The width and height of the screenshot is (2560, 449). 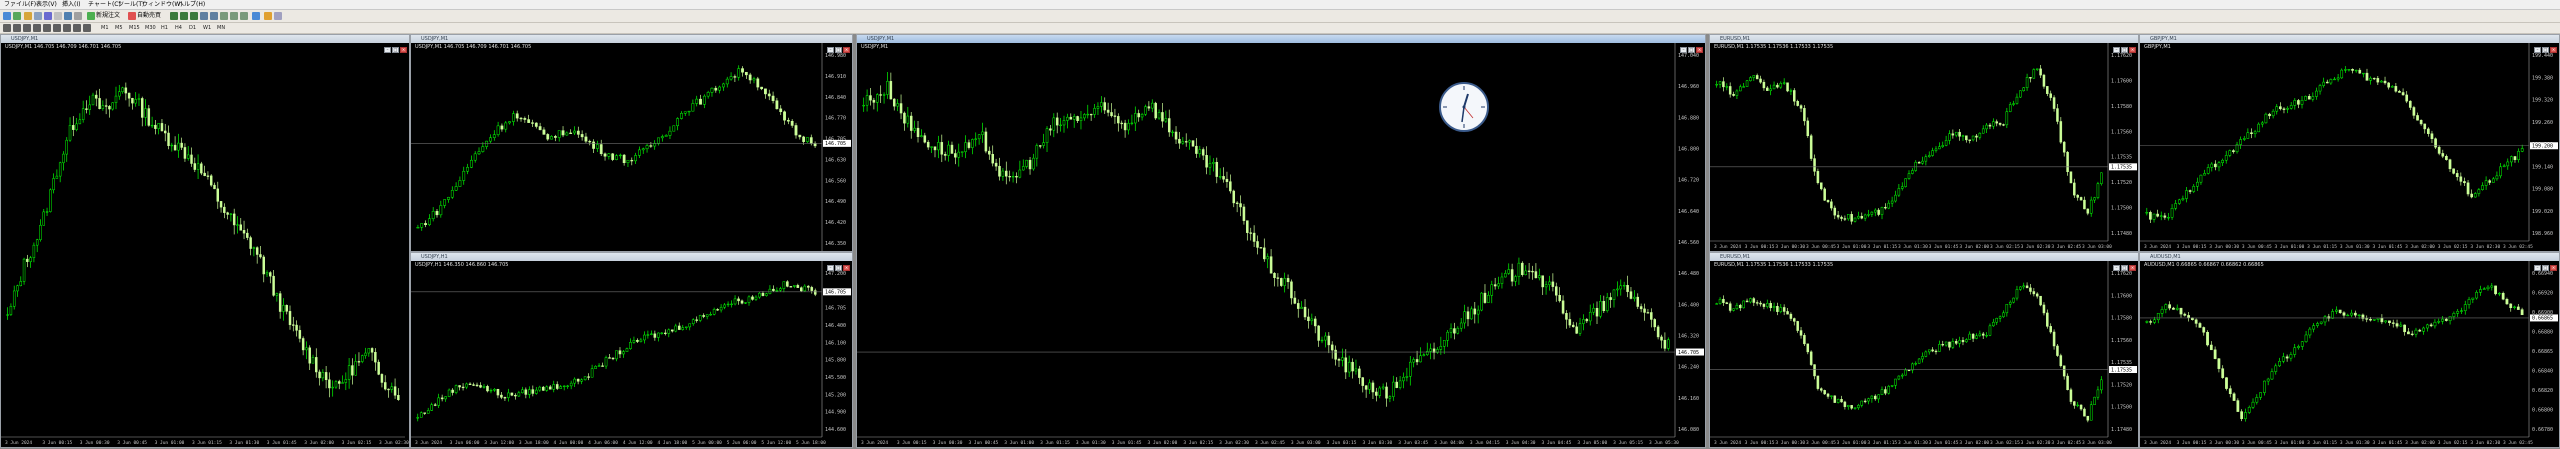 I want to click on line-chart-icon, so click(x=194, y=16).